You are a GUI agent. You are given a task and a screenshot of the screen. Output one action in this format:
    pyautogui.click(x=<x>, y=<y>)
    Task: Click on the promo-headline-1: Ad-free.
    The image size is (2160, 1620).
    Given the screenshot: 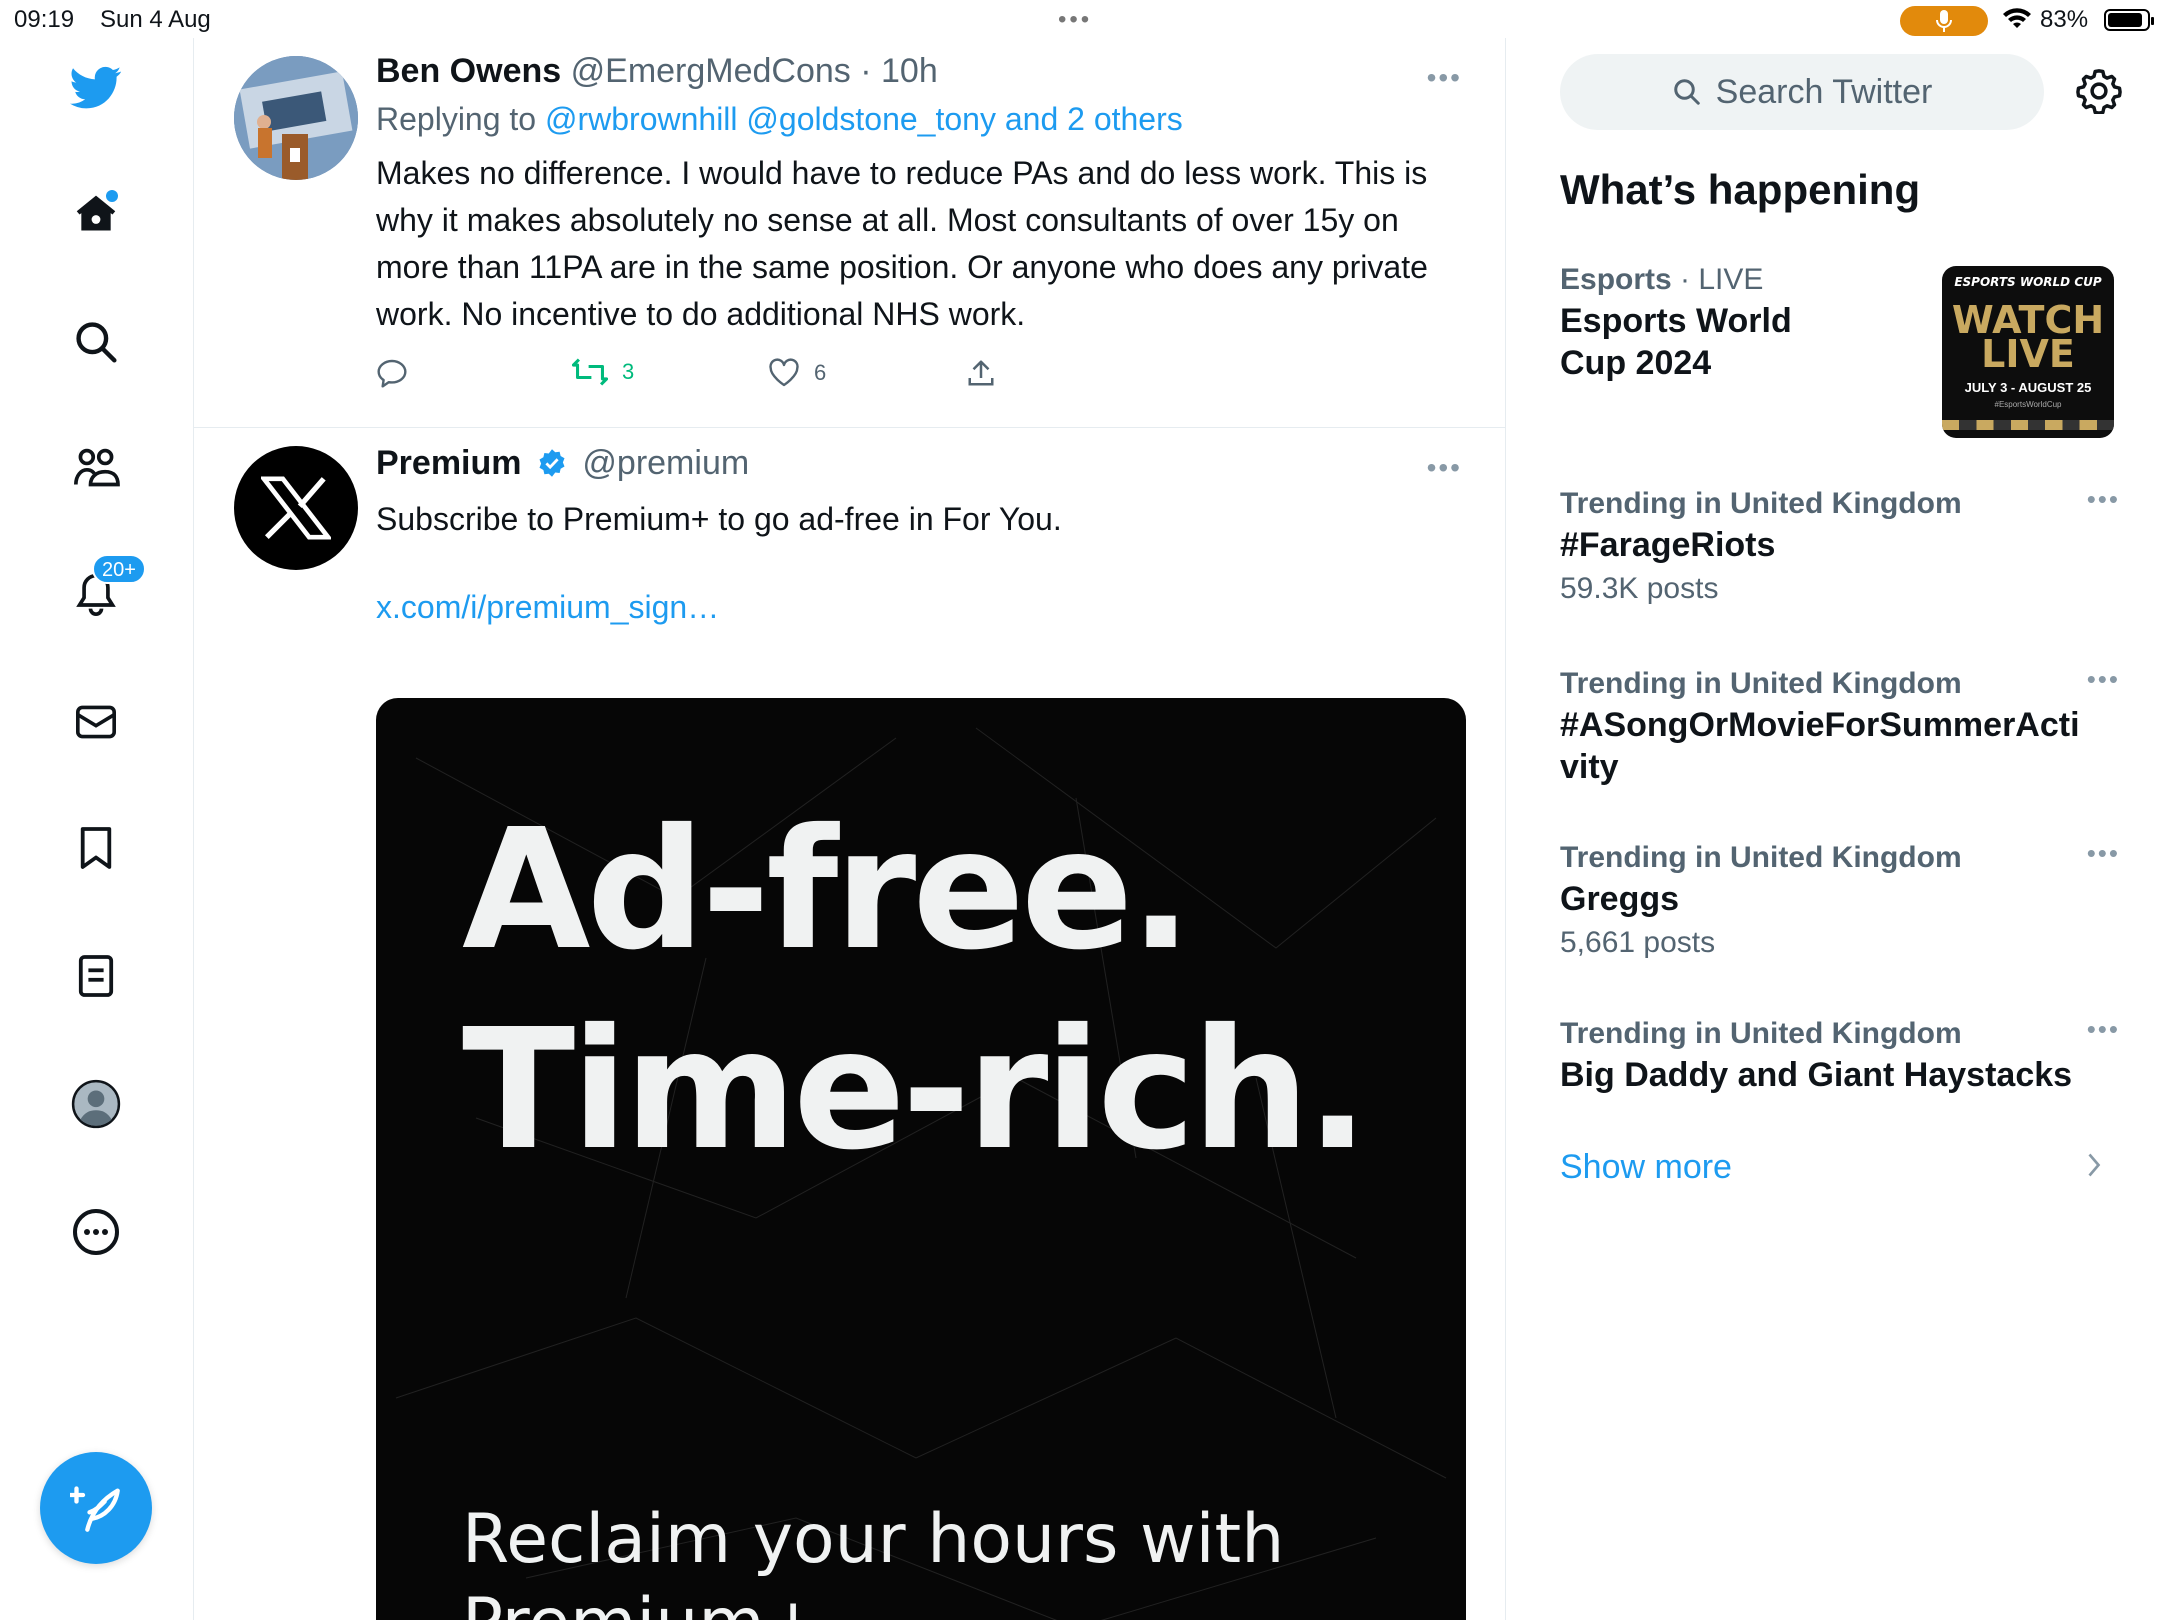 What is the action you would take?
    pyautogui.click(x=827, y=890)
    